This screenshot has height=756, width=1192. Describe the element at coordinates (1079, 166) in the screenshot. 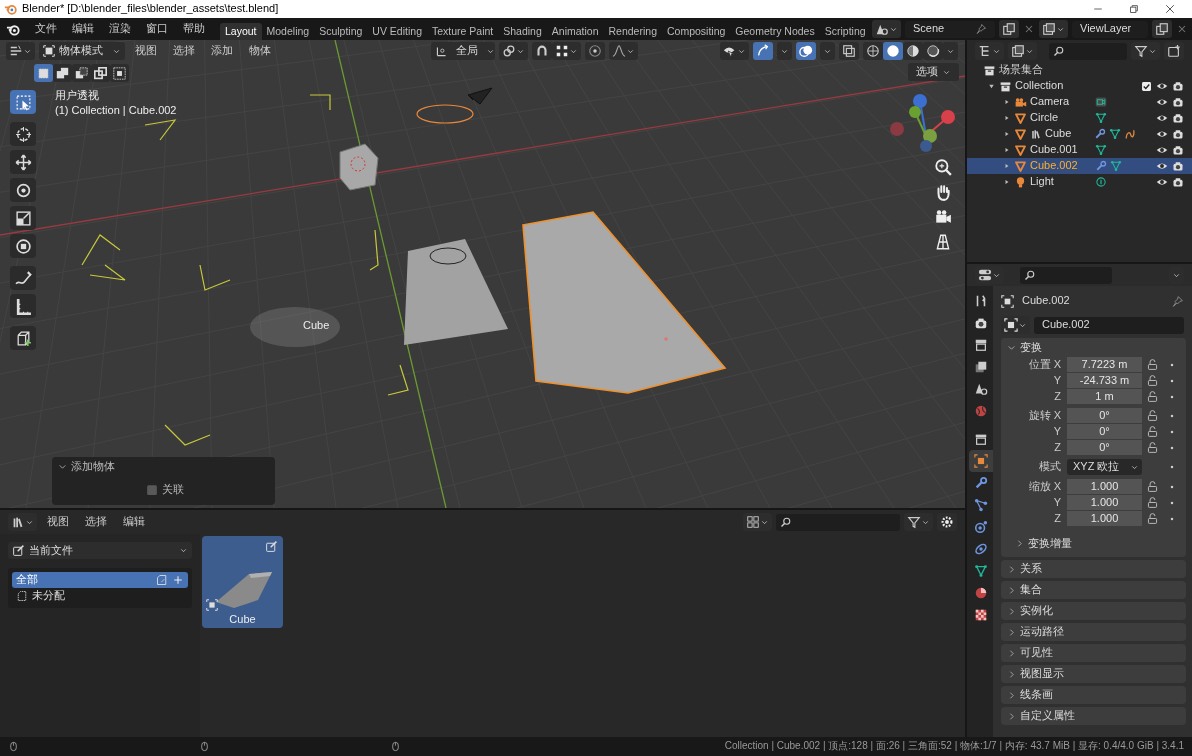

I see `tree-row: Cube.002` at that location.